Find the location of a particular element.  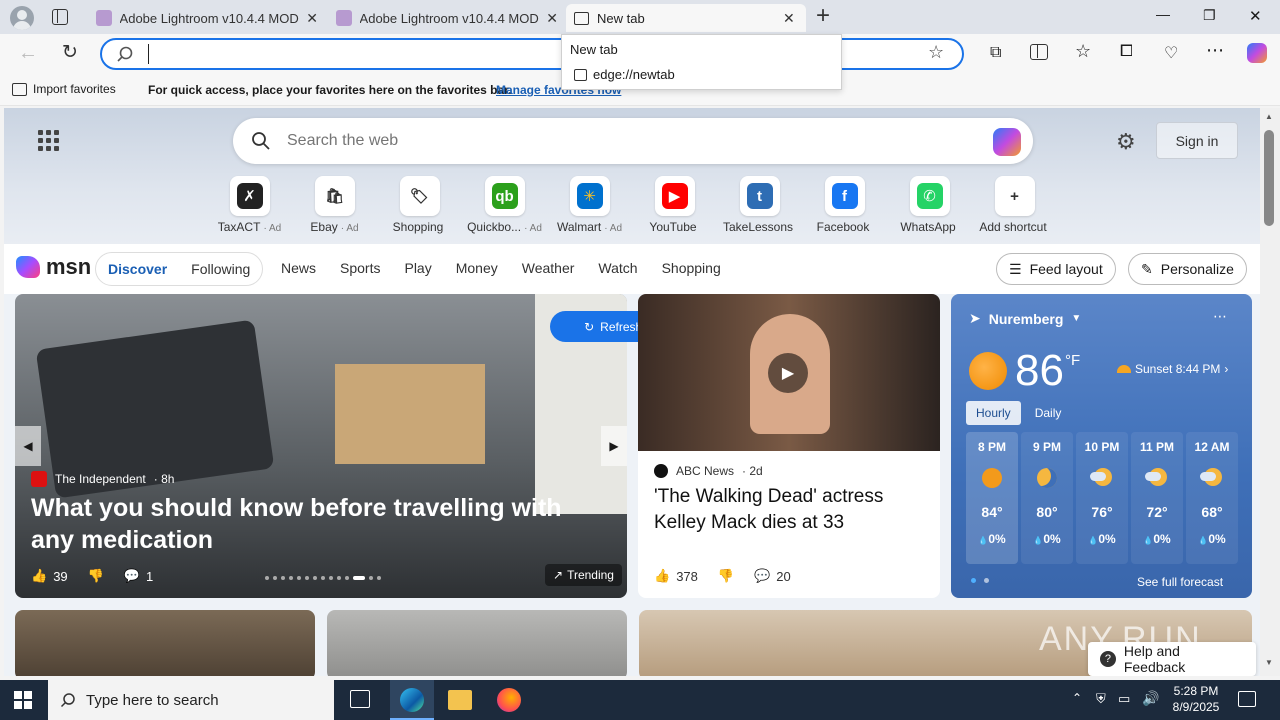

system-tray-chevron-icon: ⌃ is located at coordinates (1077, 698).